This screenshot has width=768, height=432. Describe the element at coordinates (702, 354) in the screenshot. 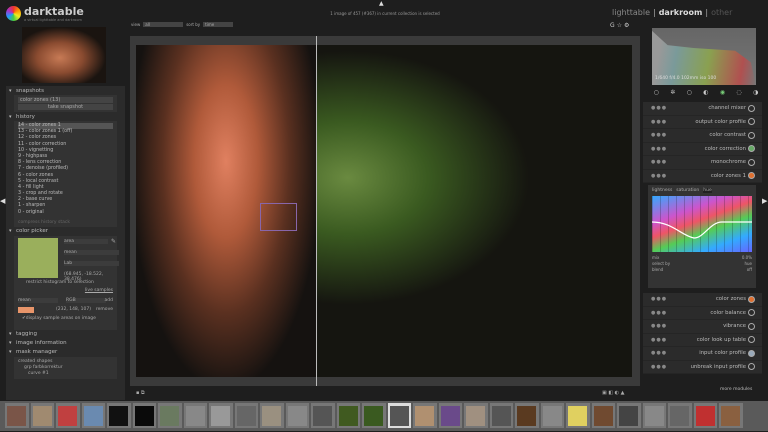

I see `module-input-color-profile: ●●● input color profile` at that location.